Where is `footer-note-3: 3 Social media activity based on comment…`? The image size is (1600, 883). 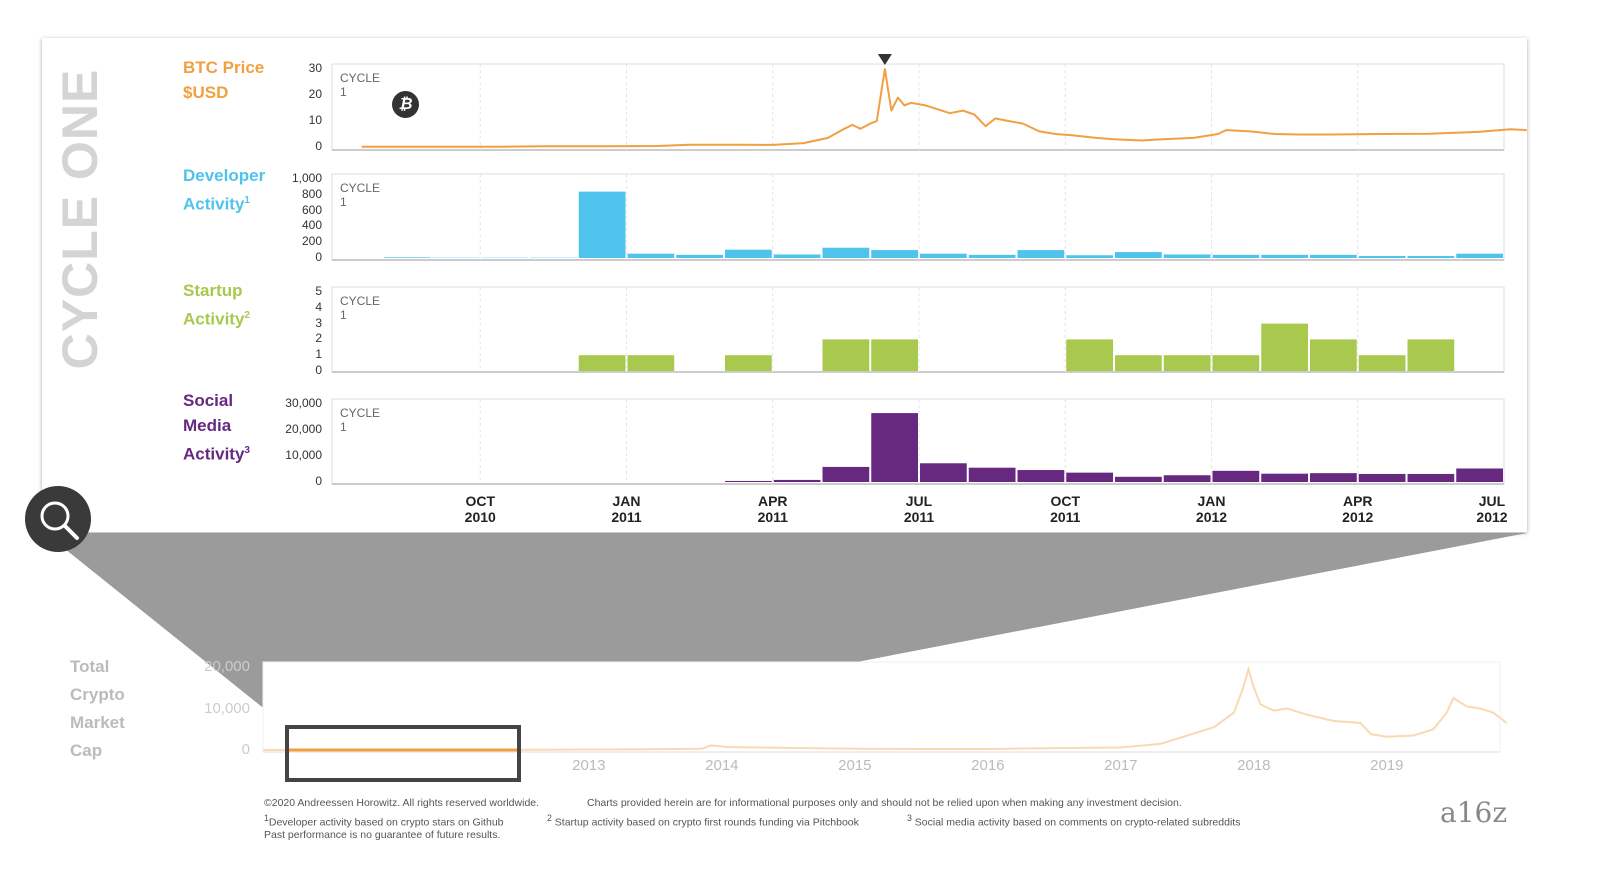 footer-note-3: 3 Social media activity based on comment… is located at coordinates (1073, 821).